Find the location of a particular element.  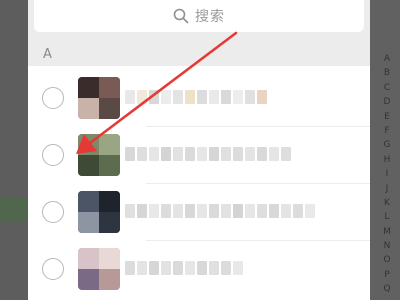

index-letter-f: F is located at coordinates (387, 131).